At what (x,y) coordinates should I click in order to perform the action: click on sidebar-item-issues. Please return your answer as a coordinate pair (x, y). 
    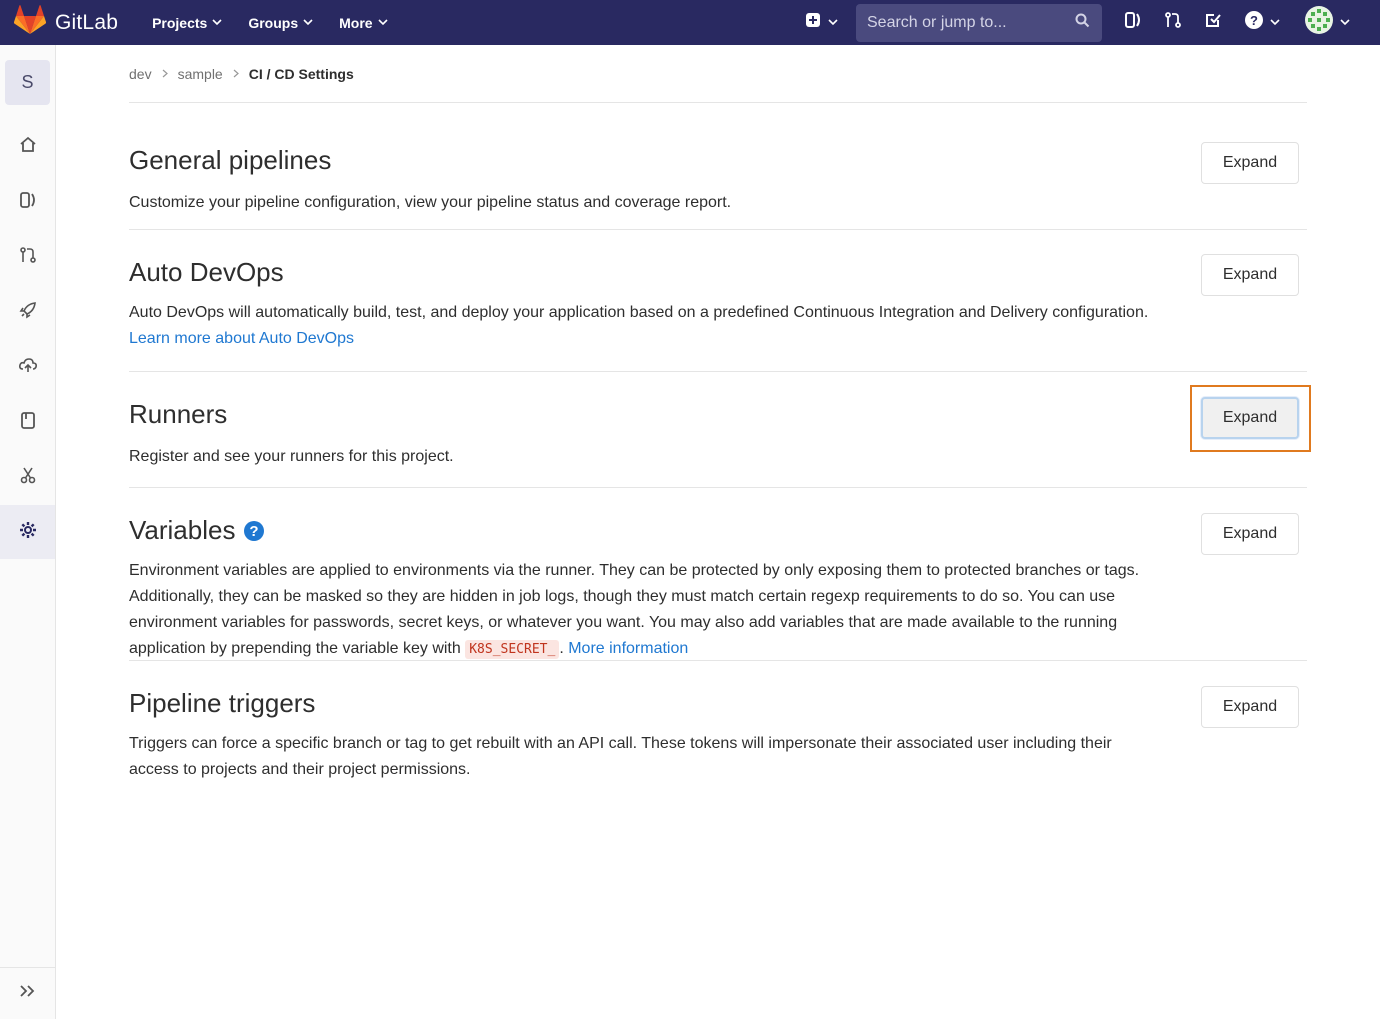
    Looking at the image, I should click on (27, 202).